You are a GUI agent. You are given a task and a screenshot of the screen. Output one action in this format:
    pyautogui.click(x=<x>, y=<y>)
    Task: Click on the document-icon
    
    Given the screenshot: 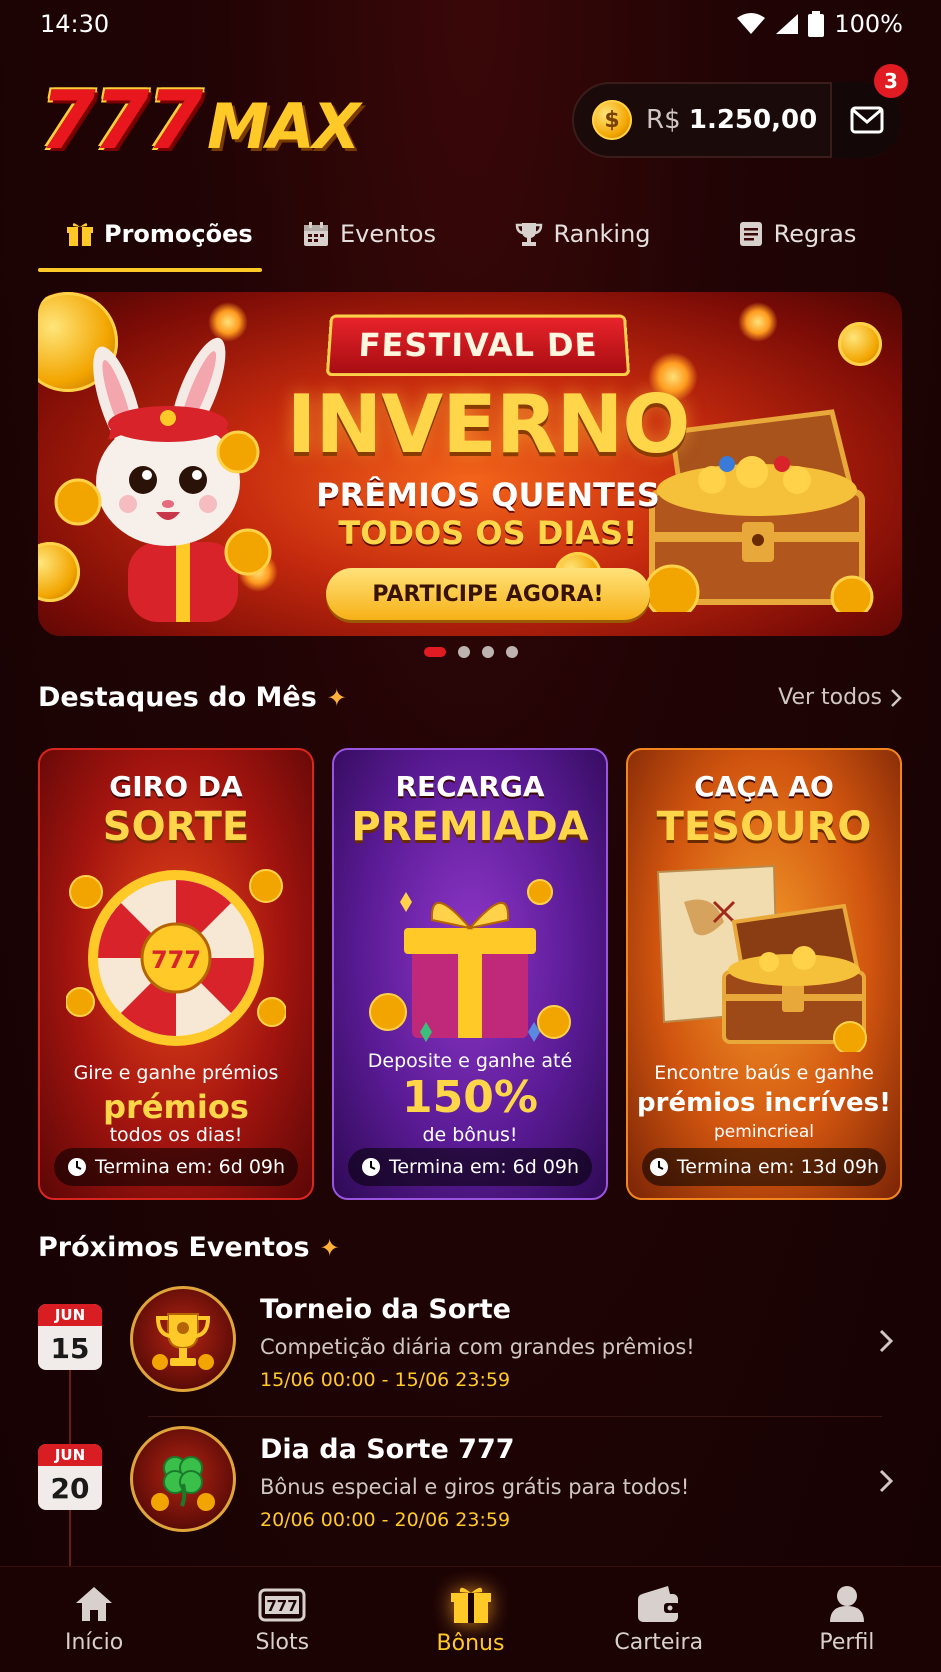 What is the action you would take?
    pyautogui.click(x=750, y=234)
    